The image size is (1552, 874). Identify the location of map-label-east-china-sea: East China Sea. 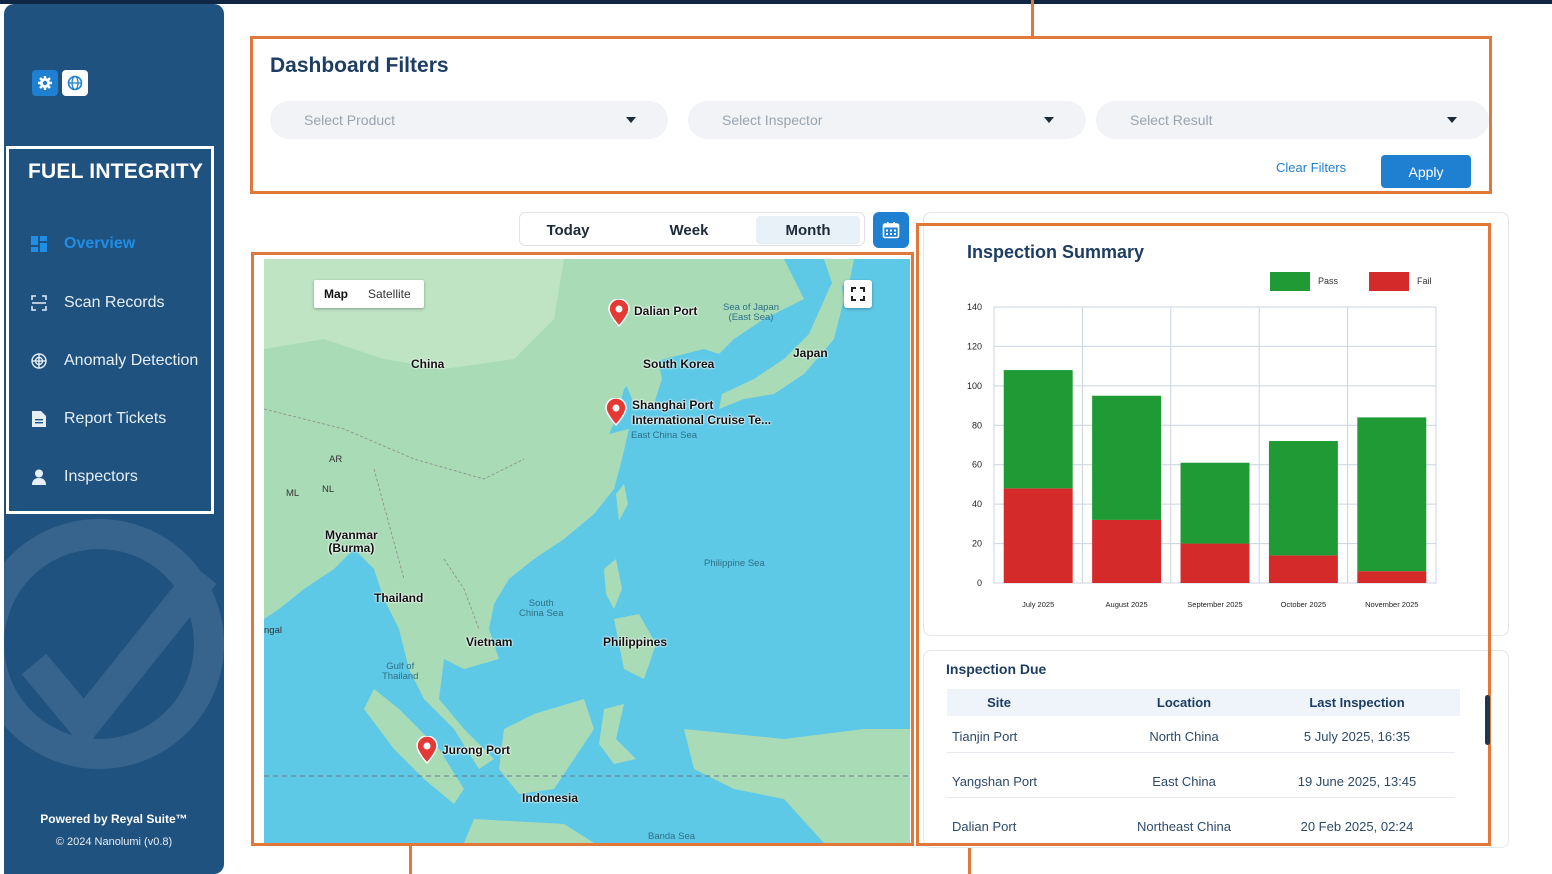
(664, 435).